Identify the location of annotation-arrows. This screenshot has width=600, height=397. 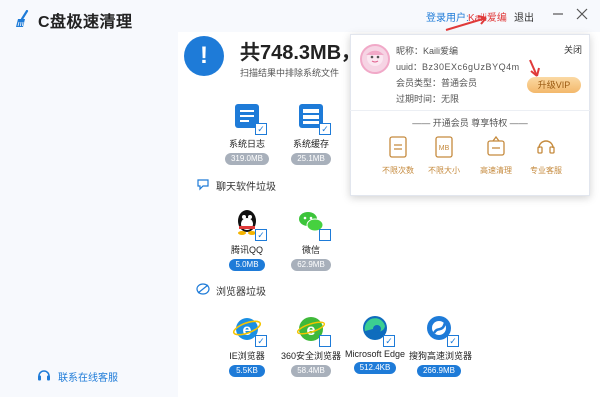
(492, 46).